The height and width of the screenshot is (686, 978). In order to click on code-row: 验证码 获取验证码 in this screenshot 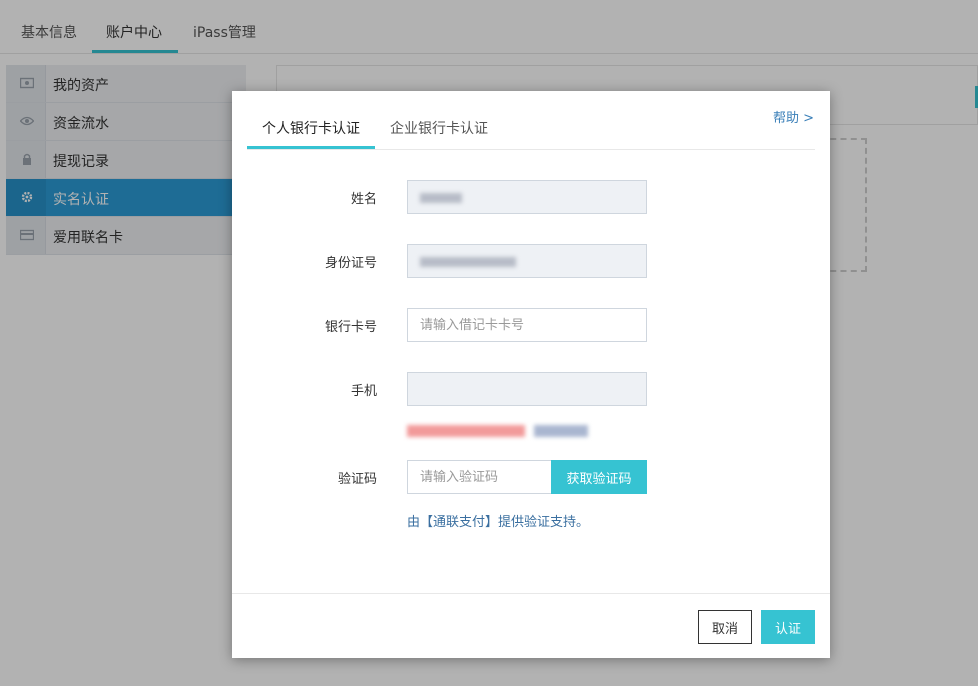, I will do `click(531, 477)`.